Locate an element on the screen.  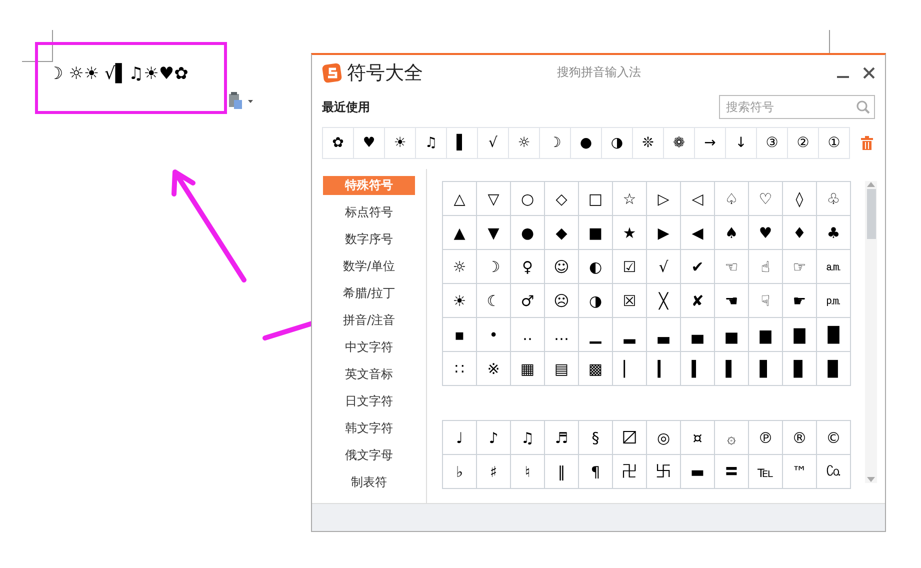
symbol-cell: ◊ is located at coordinates (800, 199).